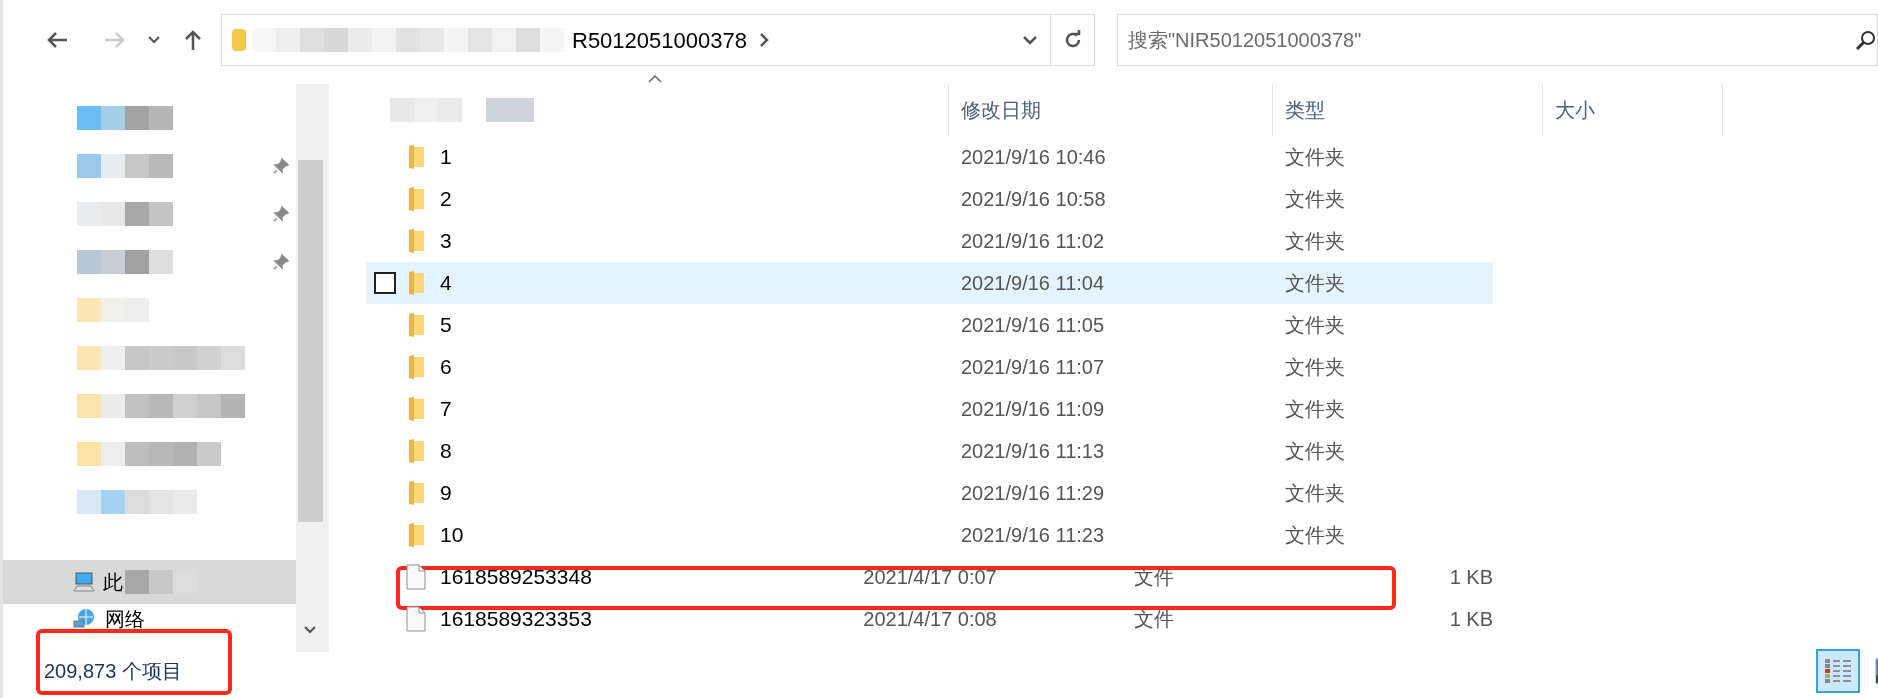 The width and height of the screenshot is (1878, 698). What do you see at coordinates (446, 367) in the screenshot?
I see `file-name: 6` at bounding box center [446, 367].